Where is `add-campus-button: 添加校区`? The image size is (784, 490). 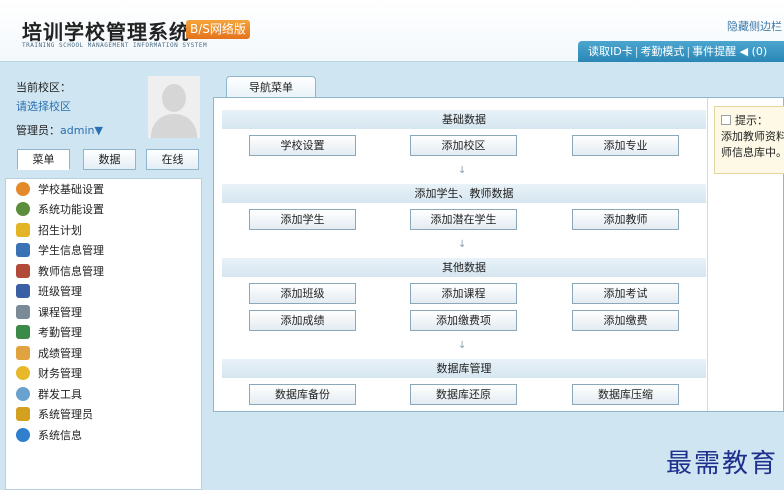
add-campus-button: 添加校区 is located at coordinates (463, 145).